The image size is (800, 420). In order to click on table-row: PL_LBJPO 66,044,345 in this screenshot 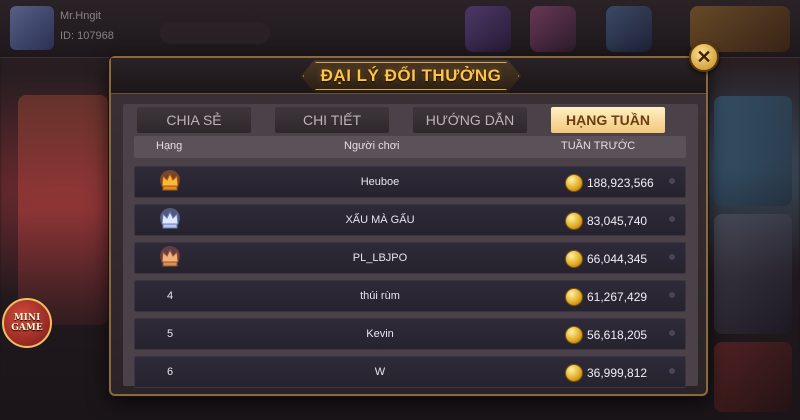, I will do `click(410, 258)`.